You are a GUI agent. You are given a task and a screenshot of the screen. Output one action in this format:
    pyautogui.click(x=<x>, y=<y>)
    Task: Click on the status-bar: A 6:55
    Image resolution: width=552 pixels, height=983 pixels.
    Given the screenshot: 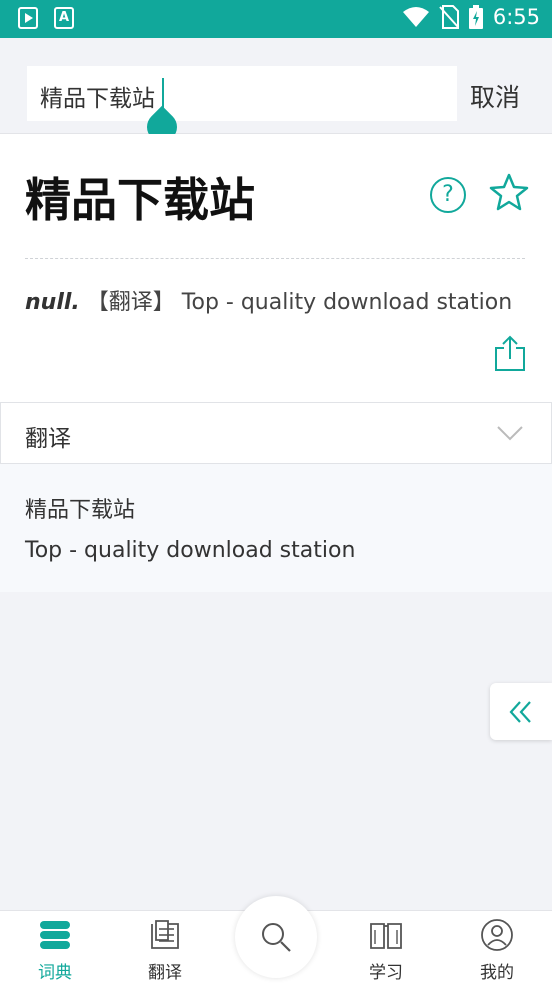 What is the action you would take?
    pyautogui.click(x=276, y=19)
    